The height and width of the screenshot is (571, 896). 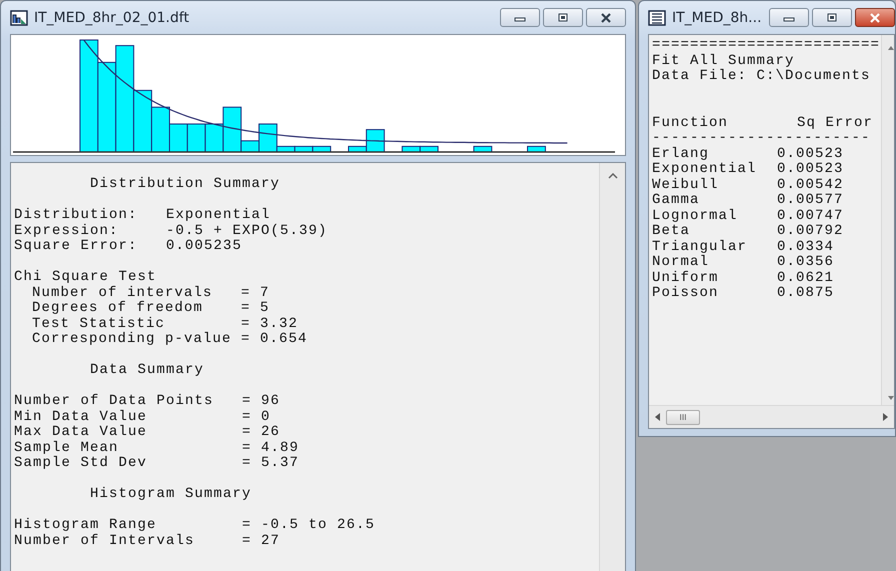 What do you see at coordinates (128, 246) in the screenshot?
I see `report-line: Square Error: 0.005235` at bounding box center [128, 246].